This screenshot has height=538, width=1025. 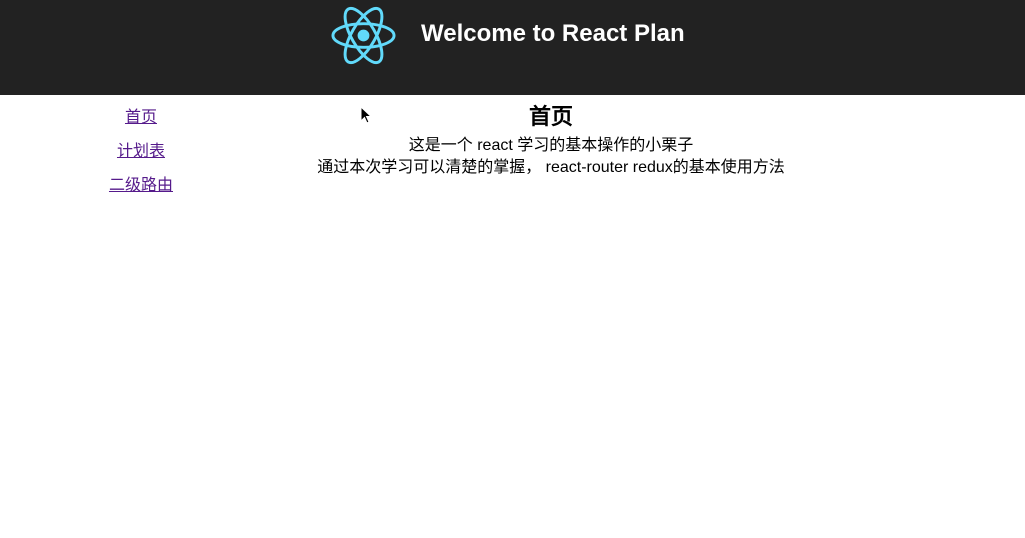 What do you see at coordinates (141, 115) in the screenshot?
I see `nav-link-home: 首页` at bounding box center [141, 115].